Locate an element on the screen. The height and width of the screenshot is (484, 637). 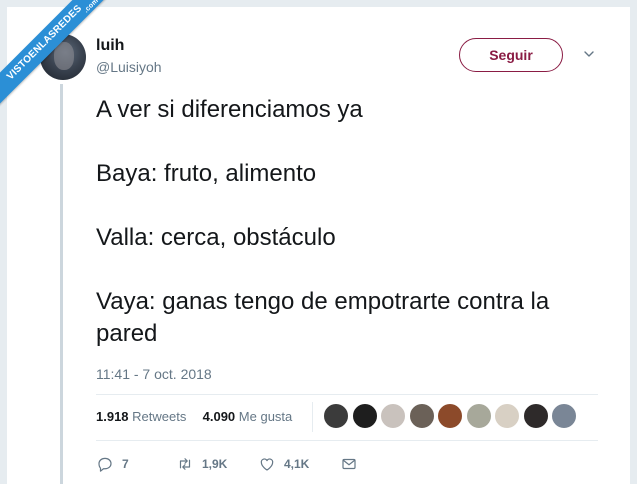
reply-icon is located at coordinates (105, 464).